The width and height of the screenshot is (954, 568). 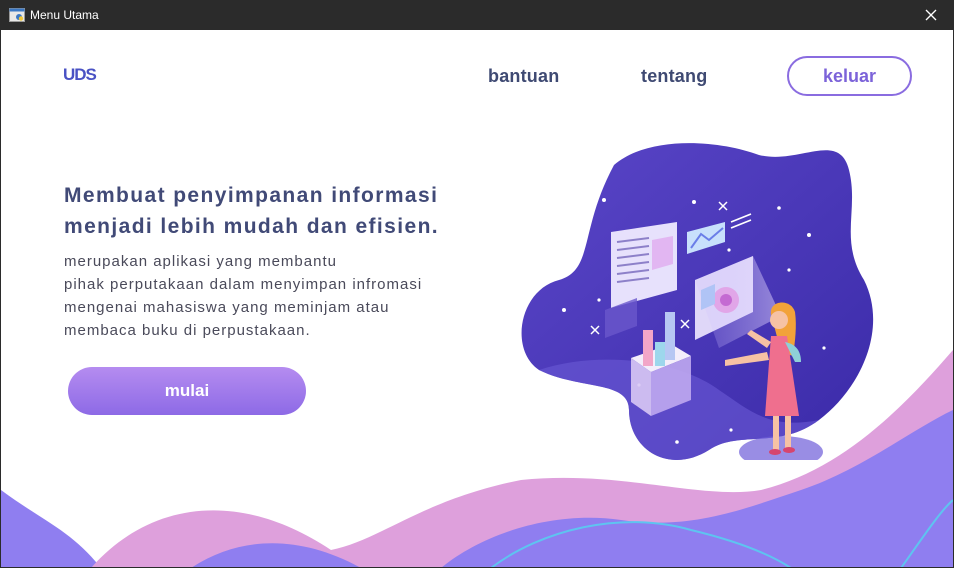 I want to click on close-icon, so click(x=931, y=15).